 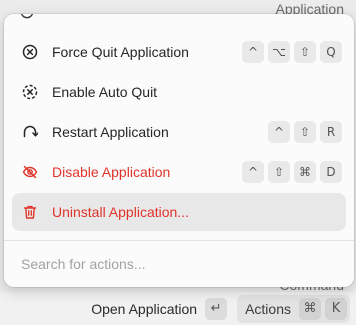 What do you see at coordinates (120, 52) in the screenshot?
I see `menu-item-label: Force Quit Application` at bounding box center [120, 52].